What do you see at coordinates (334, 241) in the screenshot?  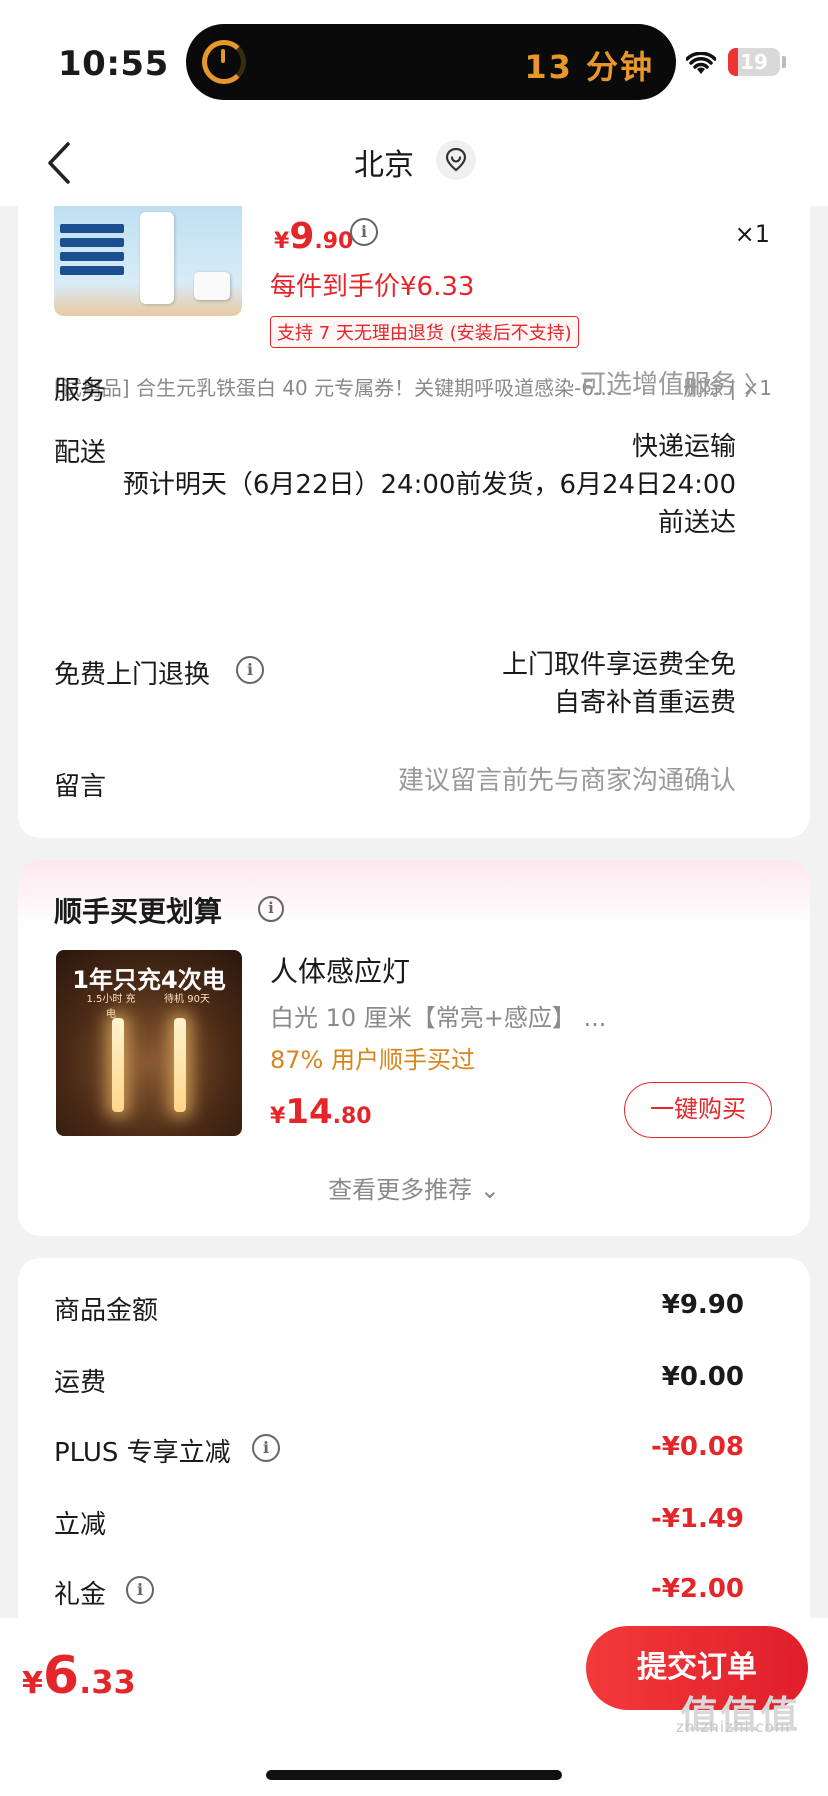 I see `price-dec: .90` at bounding box center [334, 241].